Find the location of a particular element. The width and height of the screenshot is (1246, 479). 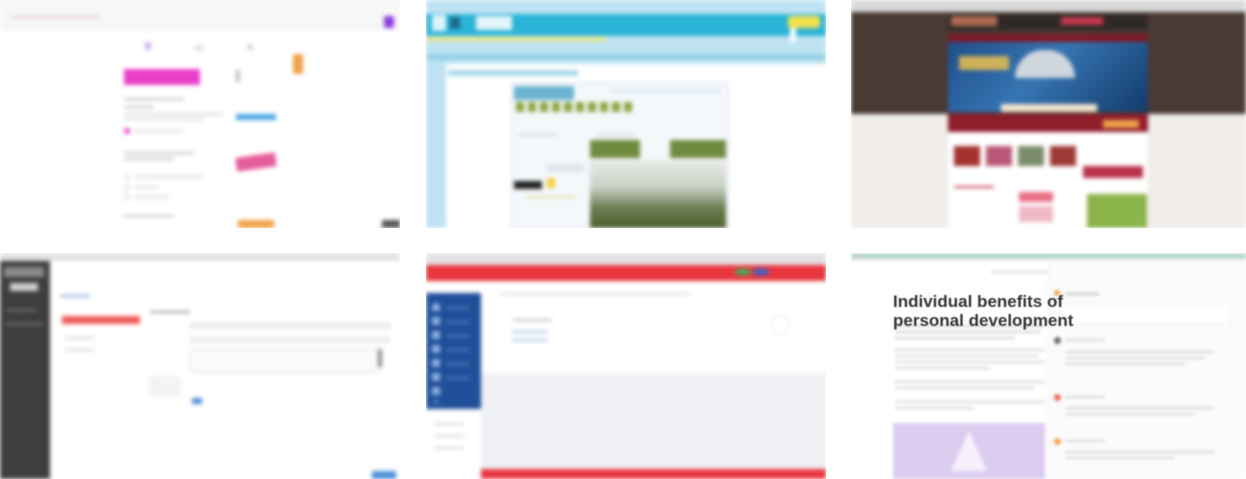

blue-tag is located at coordinates (256, 117).